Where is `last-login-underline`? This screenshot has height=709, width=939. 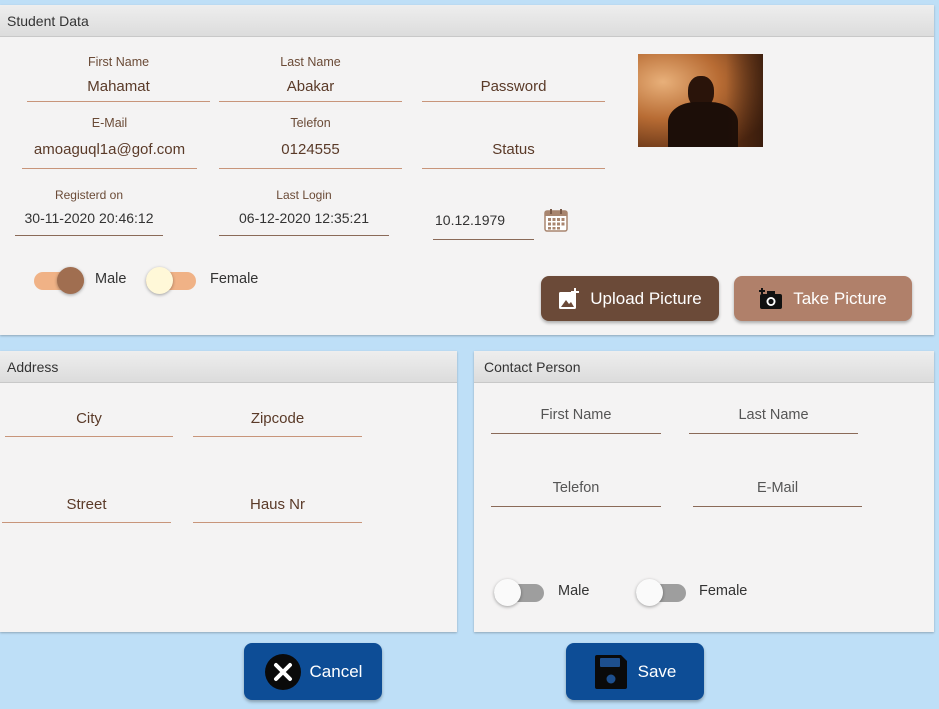 last-login-underline is located at coordinates (304, 235).